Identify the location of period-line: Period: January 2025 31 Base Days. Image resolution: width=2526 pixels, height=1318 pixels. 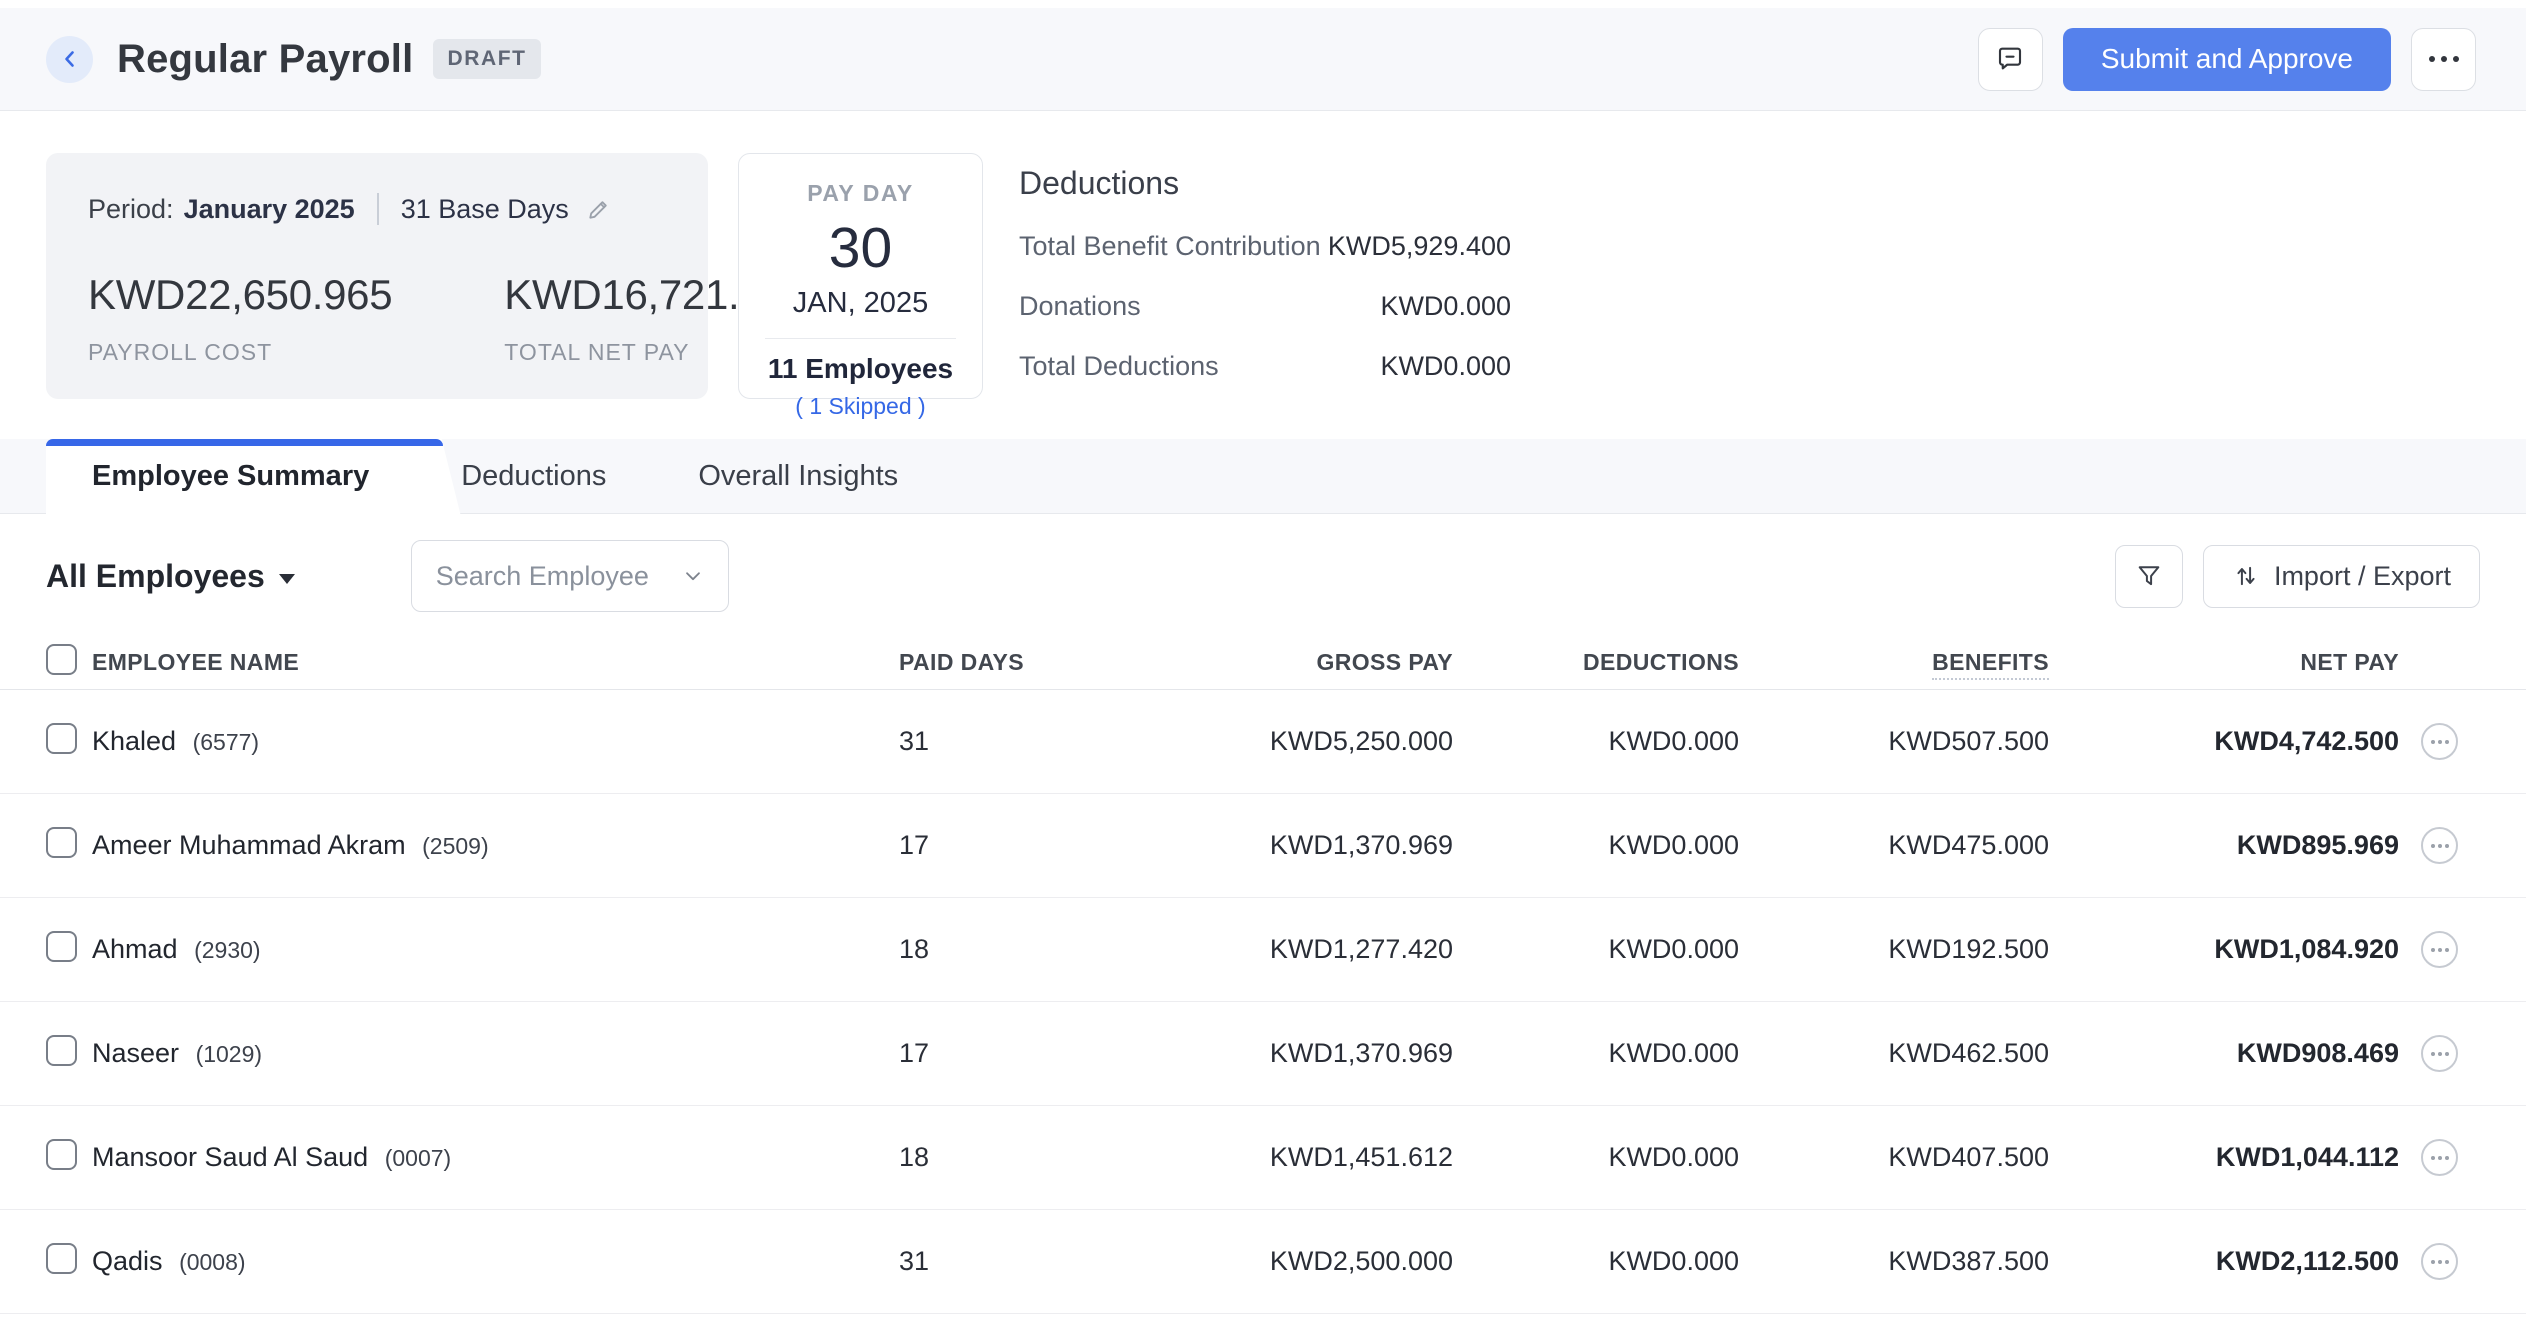
(377, 209).